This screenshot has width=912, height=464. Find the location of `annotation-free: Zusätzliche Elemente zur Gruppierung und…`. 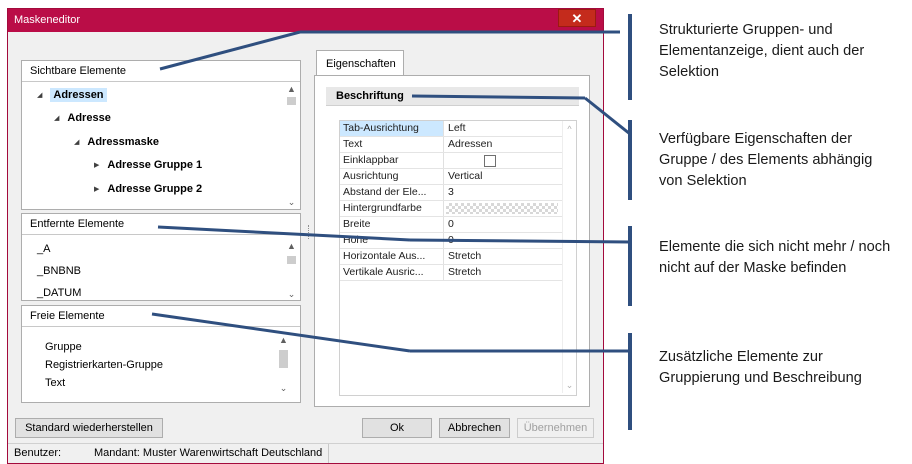

annotation-free: Zusätzliche Elemente zur Gruppierung und… is located at coordinates (760, 367).